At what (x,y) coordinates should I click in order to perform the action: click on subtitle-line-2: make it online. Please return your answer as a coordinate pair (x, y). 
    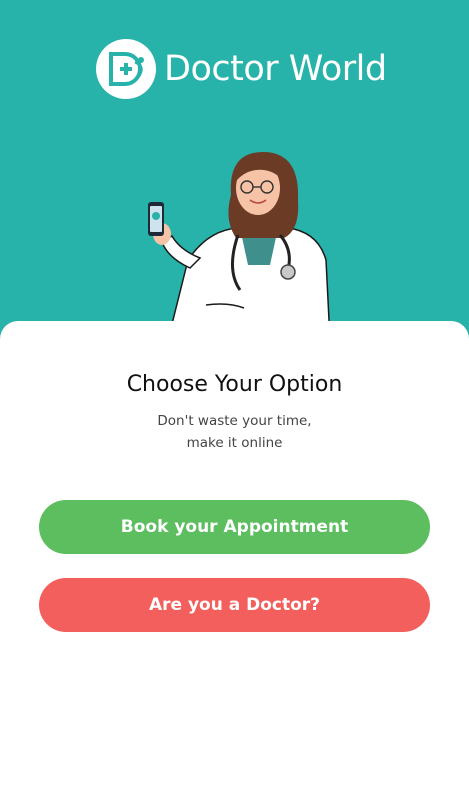
    Looking at the image, I should click on (234, 443).